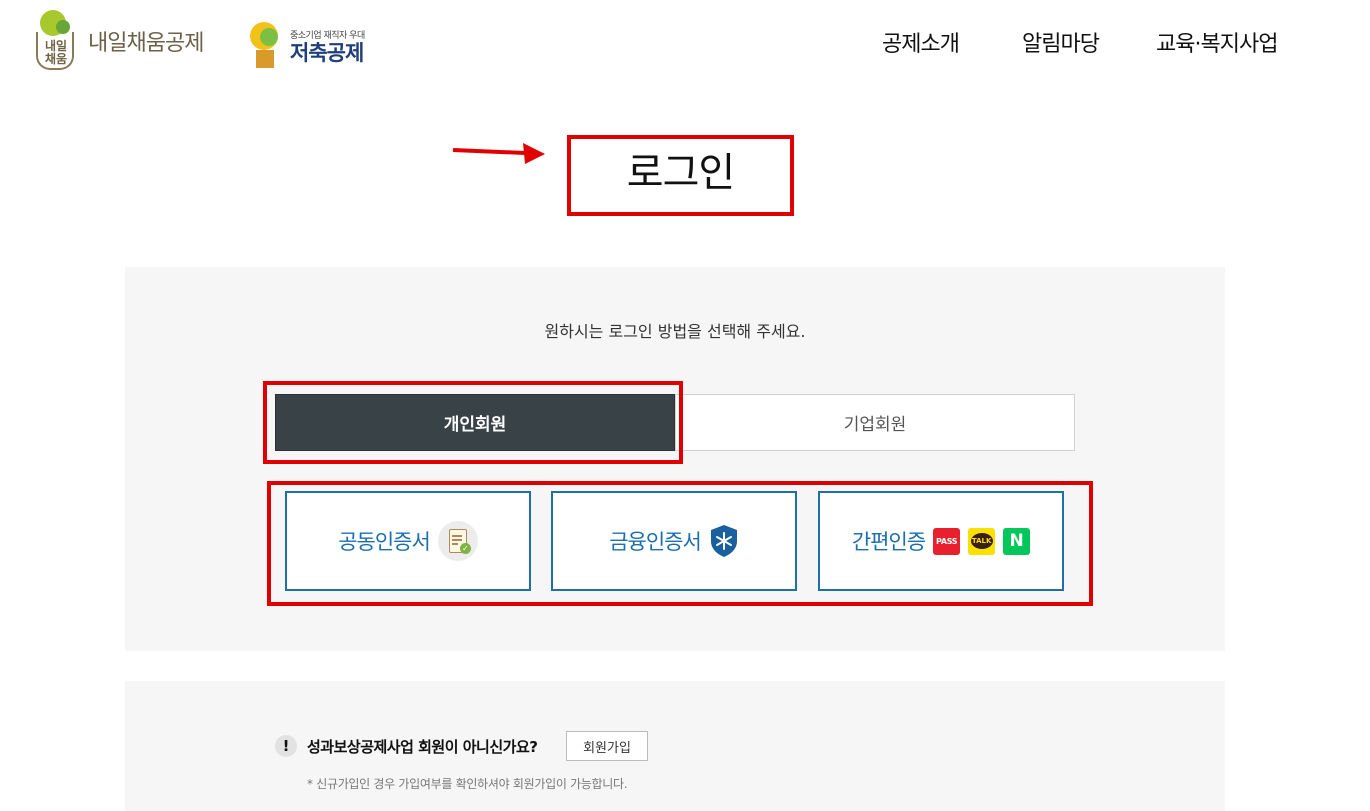 Image resolution: width=1370 pixels, height=811 pixels. I want to click on logo-secondary-name: 저축공제, so click(327, 52).